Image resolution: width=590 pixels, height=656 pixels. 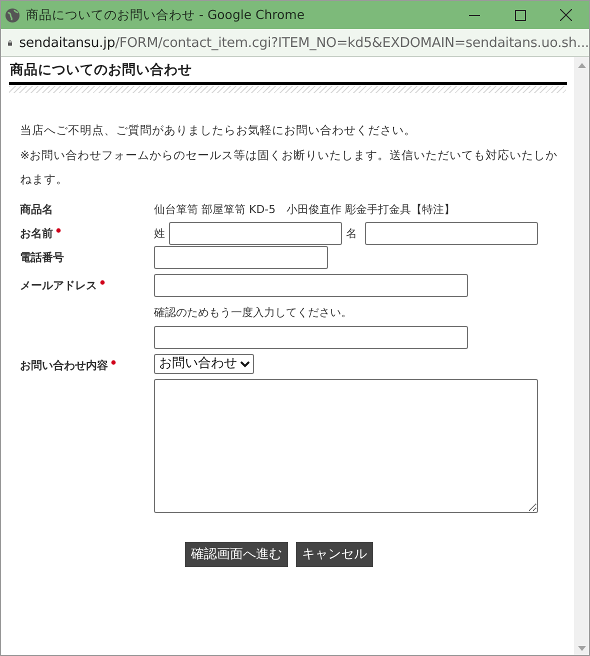 I want to click on maximize-icon, so click(x=520, y=15).